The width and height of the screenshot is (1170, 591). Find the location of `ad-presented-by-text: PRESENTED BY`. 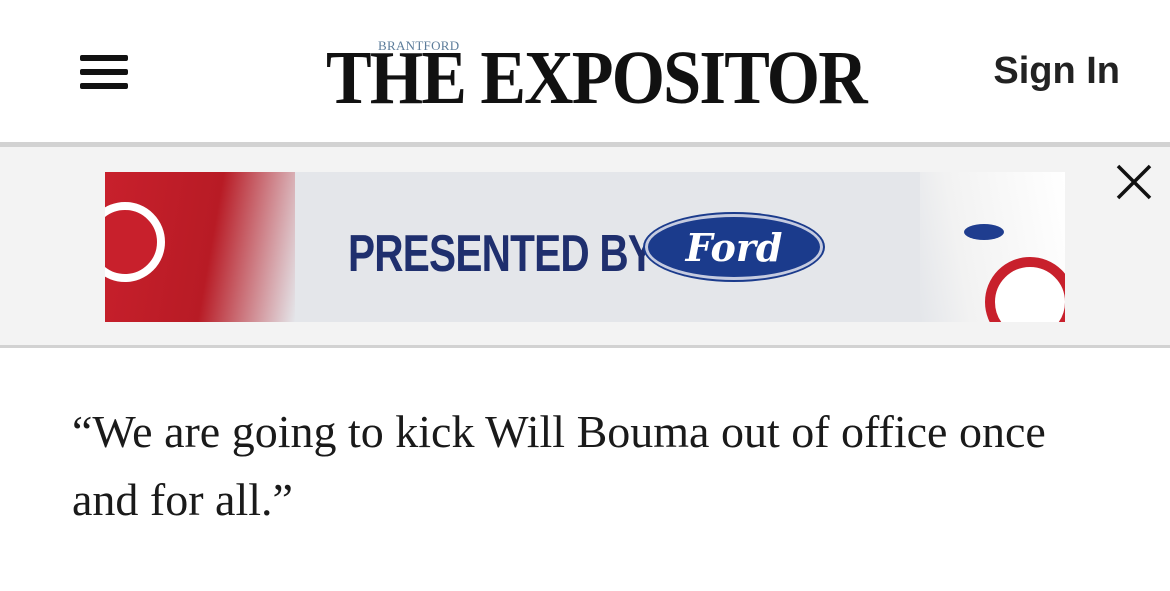

ad-presented-by-text: PRESENTED BY is located at coordinates (501, 254).